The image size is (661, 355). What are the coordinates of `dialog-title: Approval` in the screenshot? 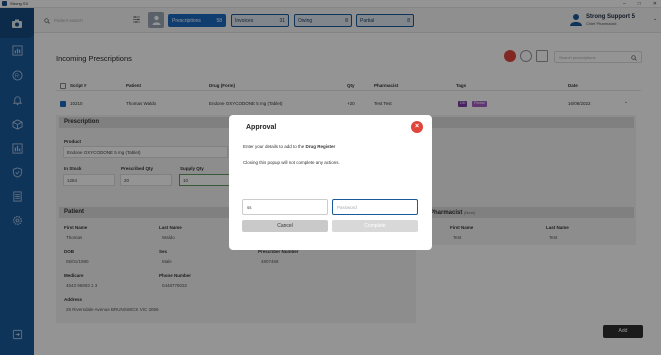 It's located at (261, 127).